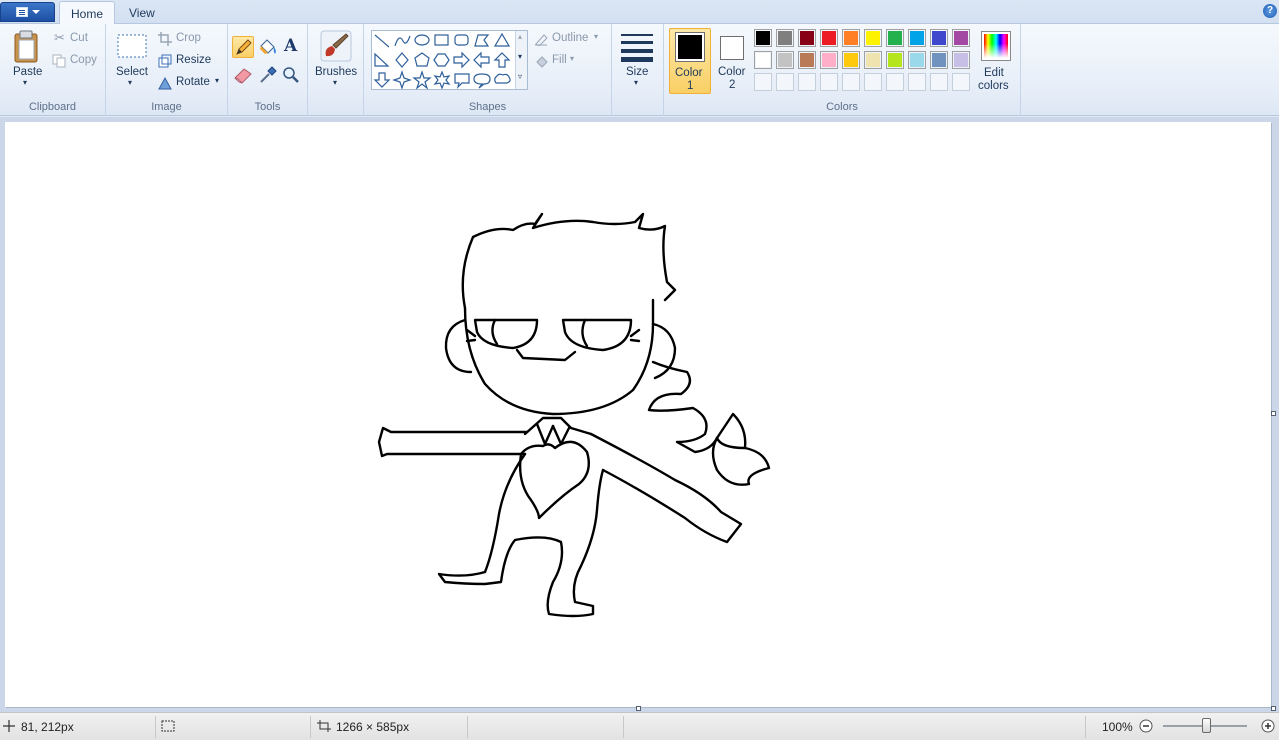 The height and width of the screenshot is (740, 1279). What do you see at coordinates (243, 75) in the screenshot?
I see `eraser-tool` at bounding box center [243, 75].